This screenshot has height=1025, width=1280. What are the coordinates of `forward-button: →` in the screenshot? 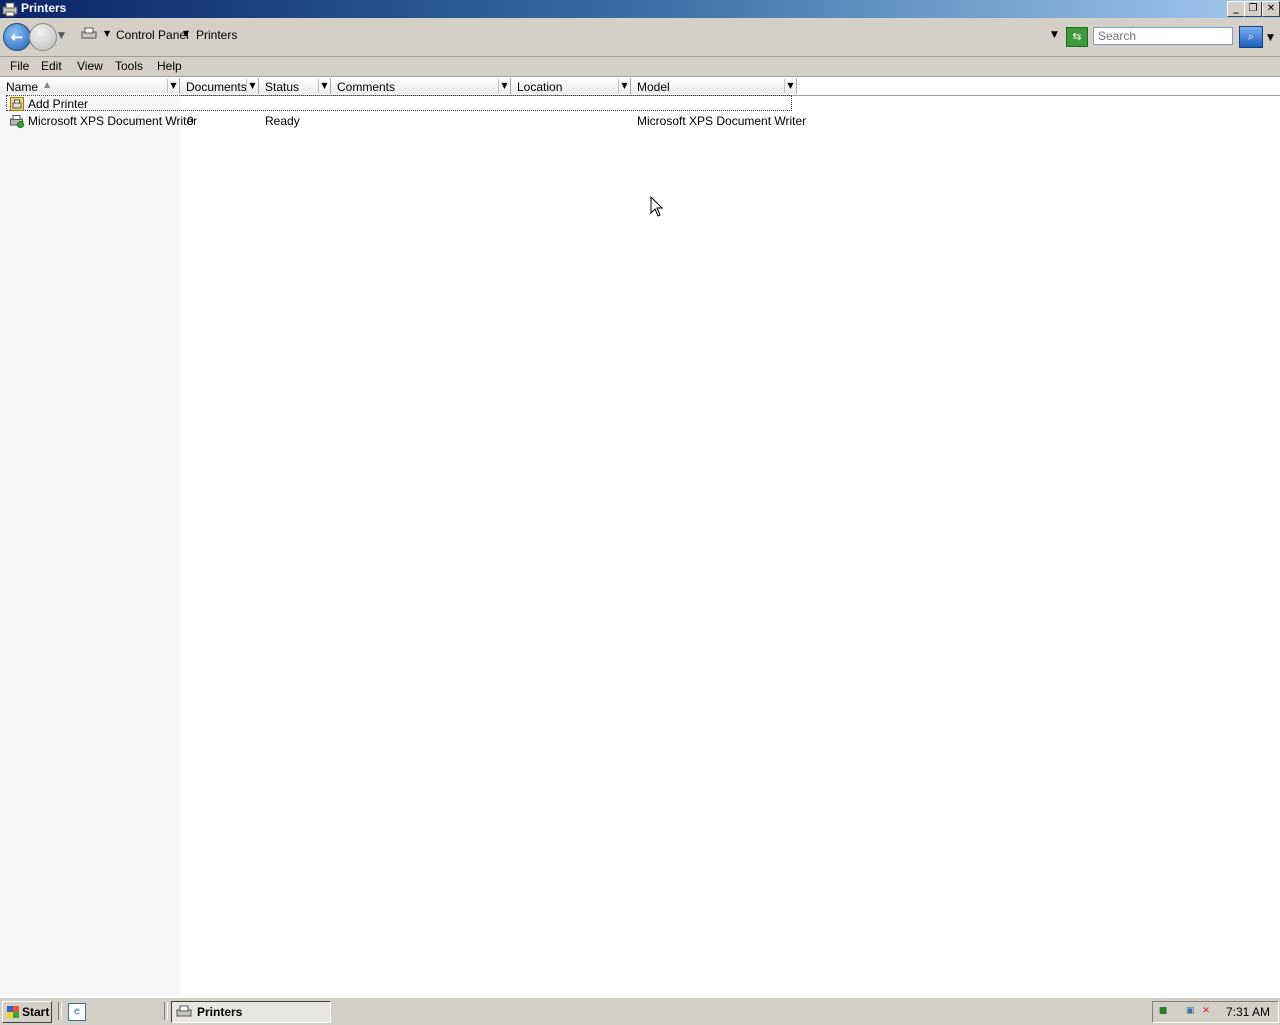 It's located at (43, 37).